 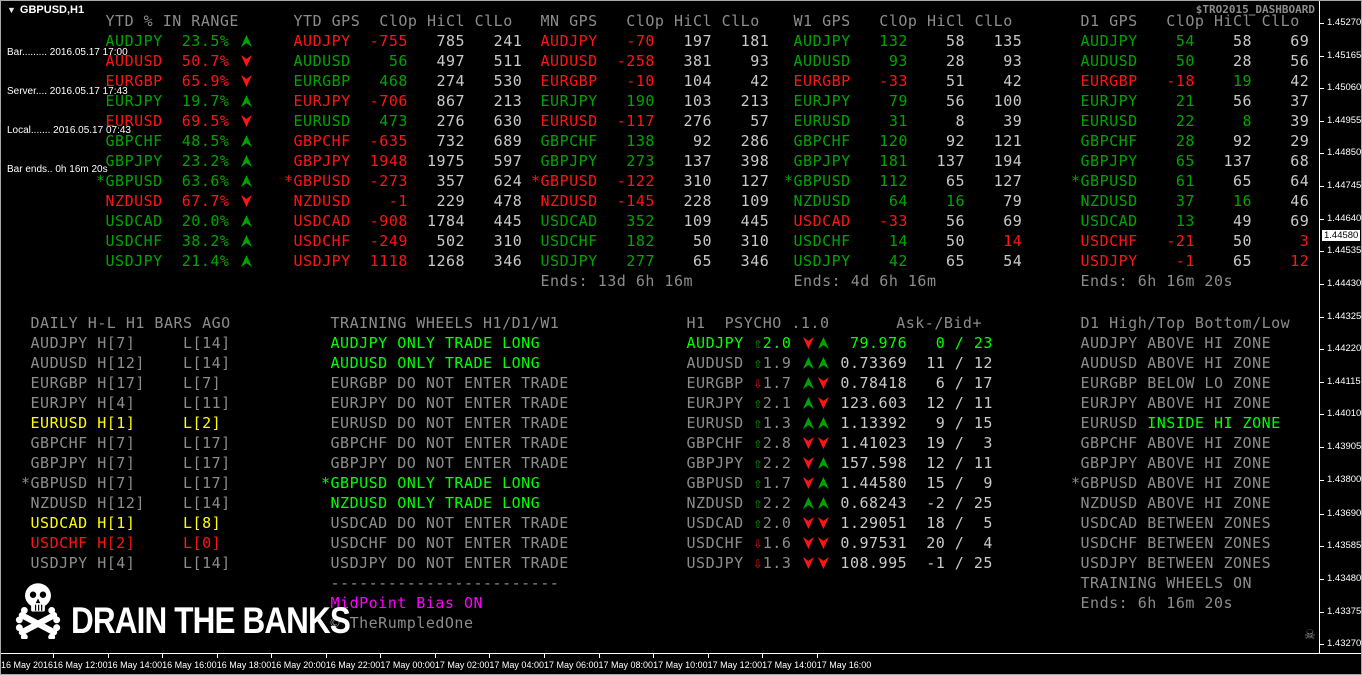 What do you see at coordinates (200, 261) in the screenshot?
I see `text-cell: 21.4%` at bounding box center [200, 261].